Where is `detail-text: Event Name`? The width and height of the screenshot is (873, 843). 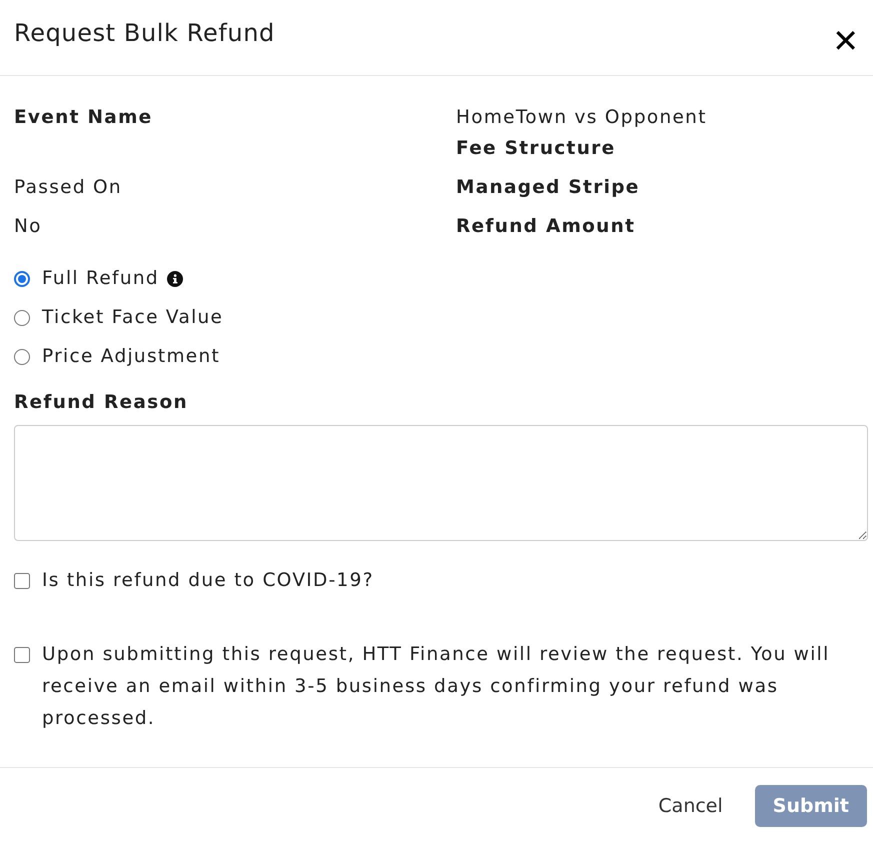 detail-text: Event Name is located at coordinates (84, 118).